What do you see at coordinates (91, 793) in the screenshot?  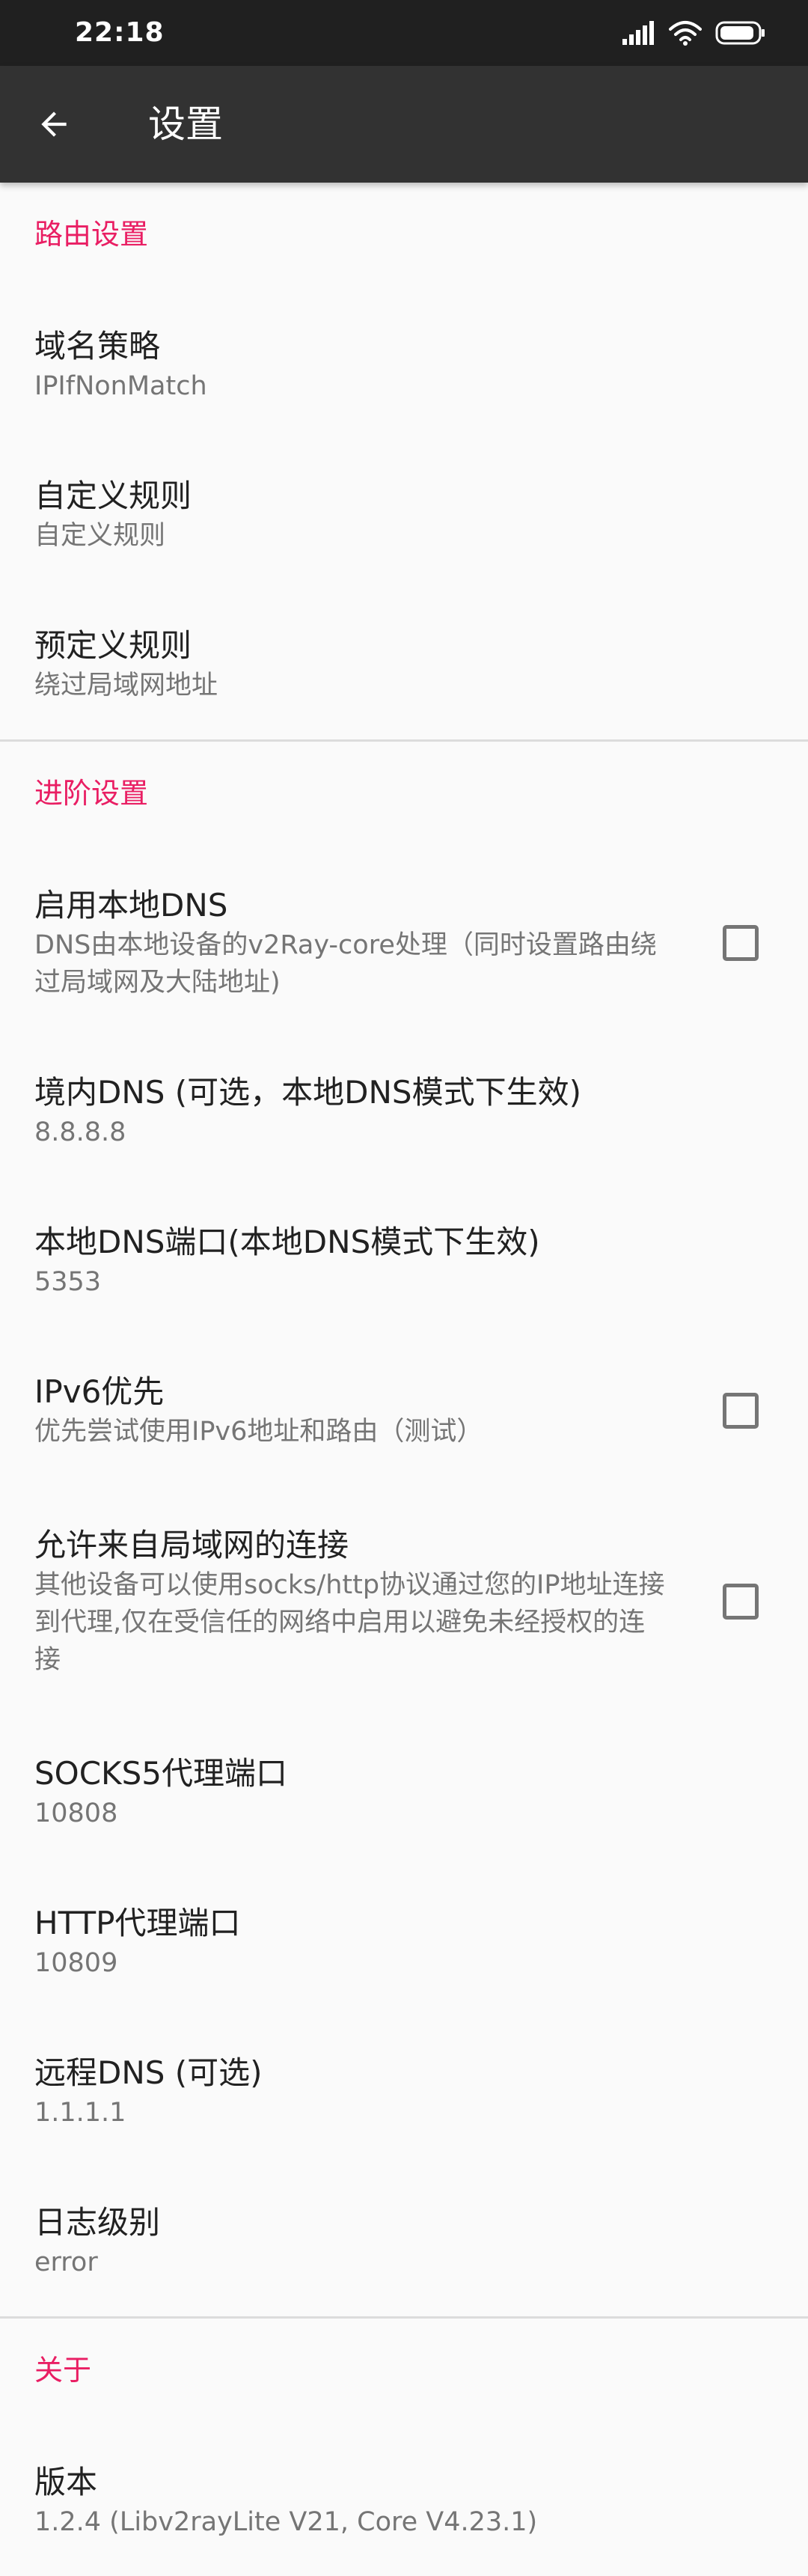 I see `section-header-advanced: 进阶设置` at bounding box center [91, 793].